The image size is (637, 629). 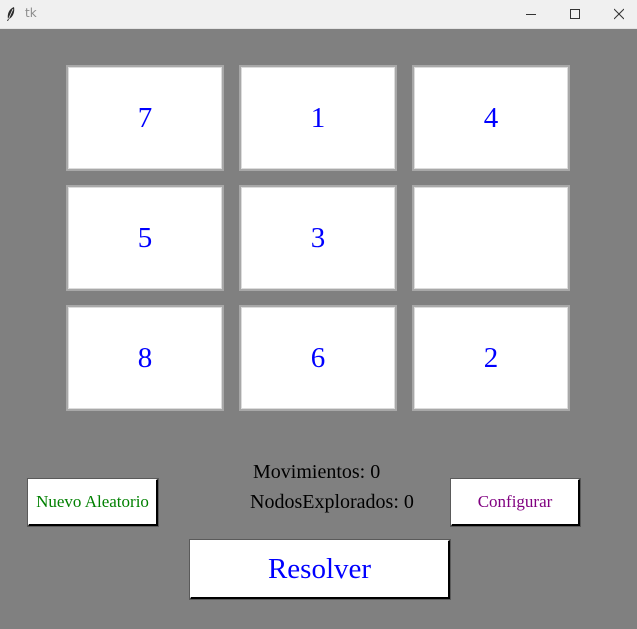 I want to click on minimize-icon, so click(x=531, y=14).